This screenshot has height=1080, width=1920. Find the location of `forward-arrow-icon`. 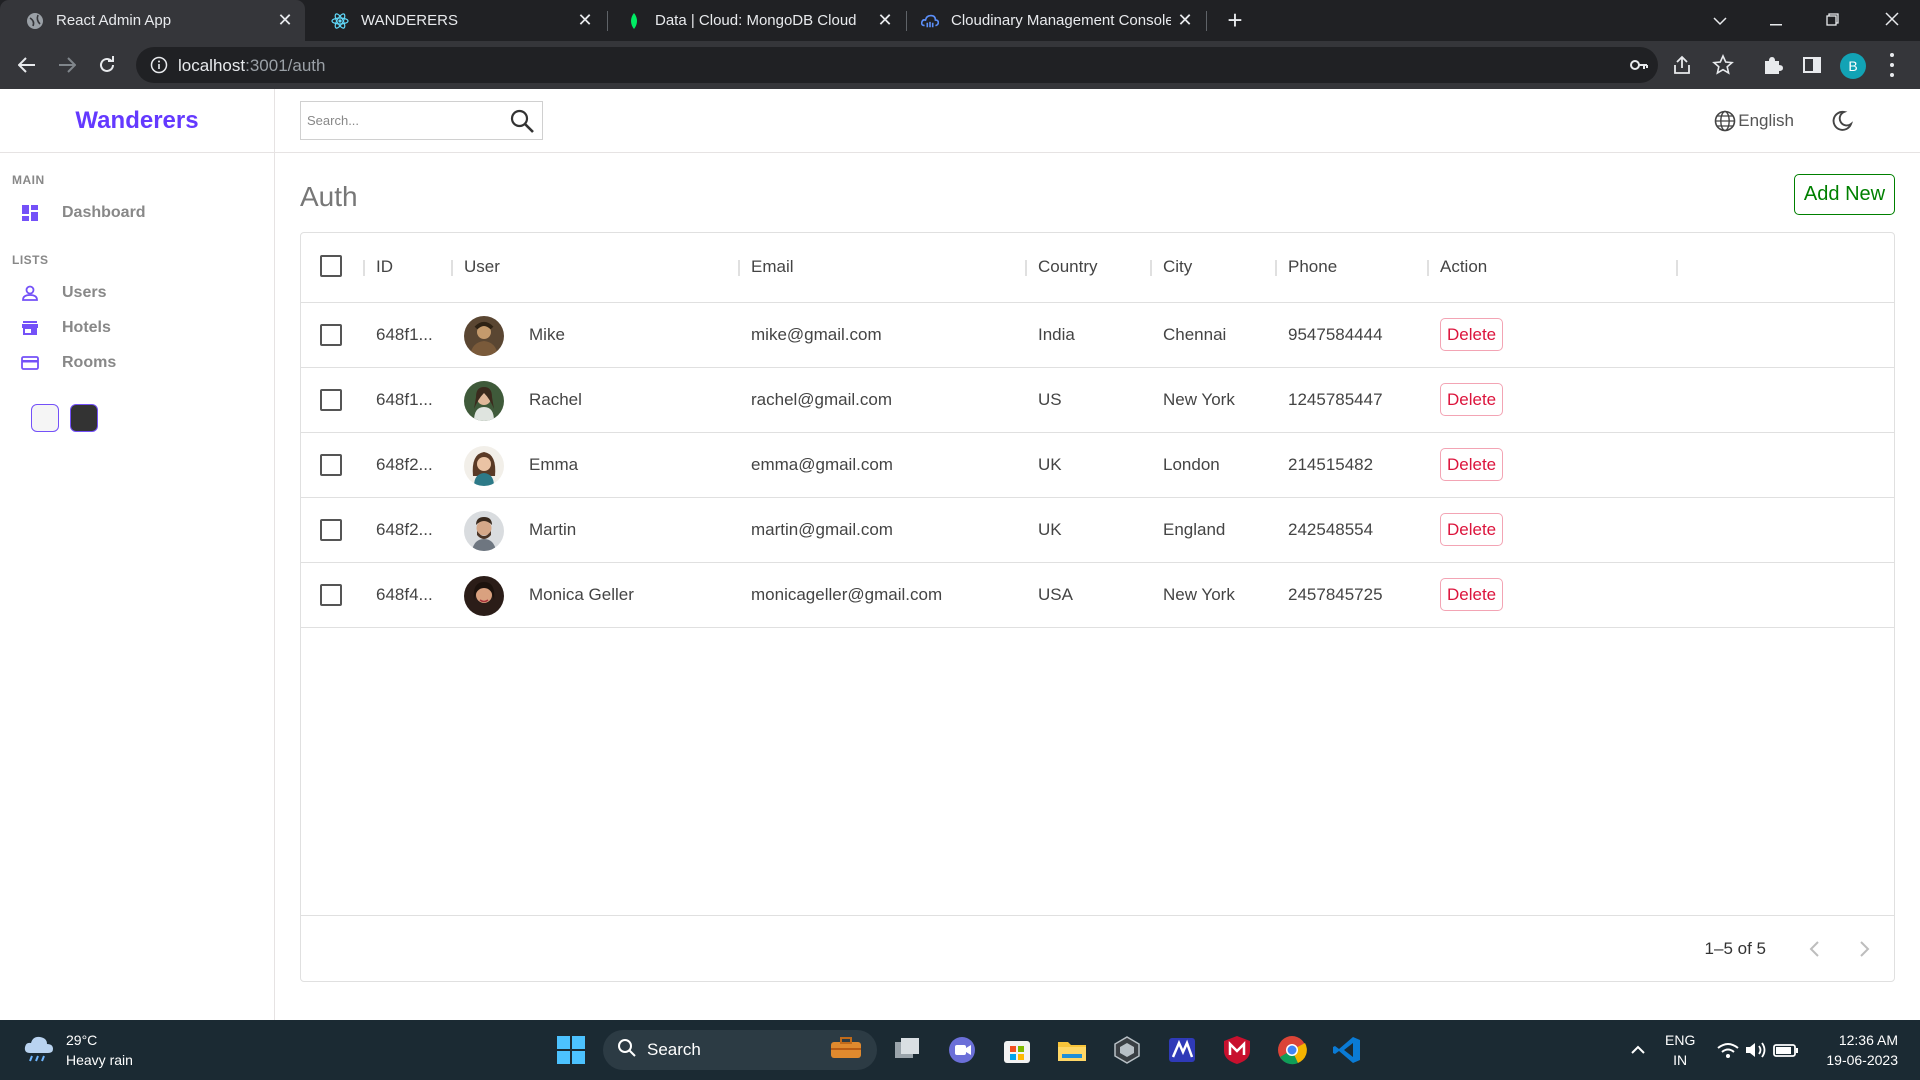

forward-arrow-icon is located at coordinates (67, 65).